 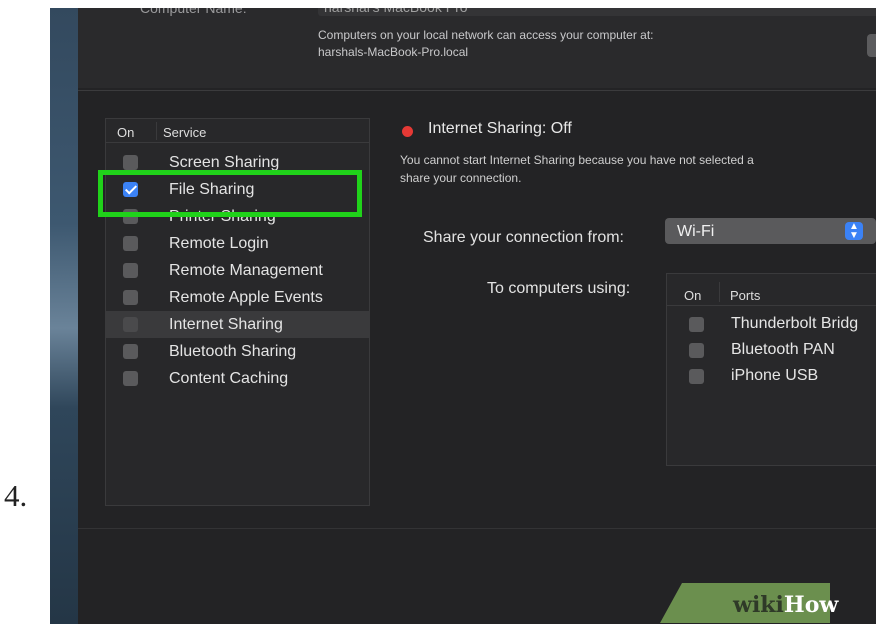 I want to click on port-row-thunderbolt-bridge: Thunderbolt Bridg, so click(x=771, y=325).